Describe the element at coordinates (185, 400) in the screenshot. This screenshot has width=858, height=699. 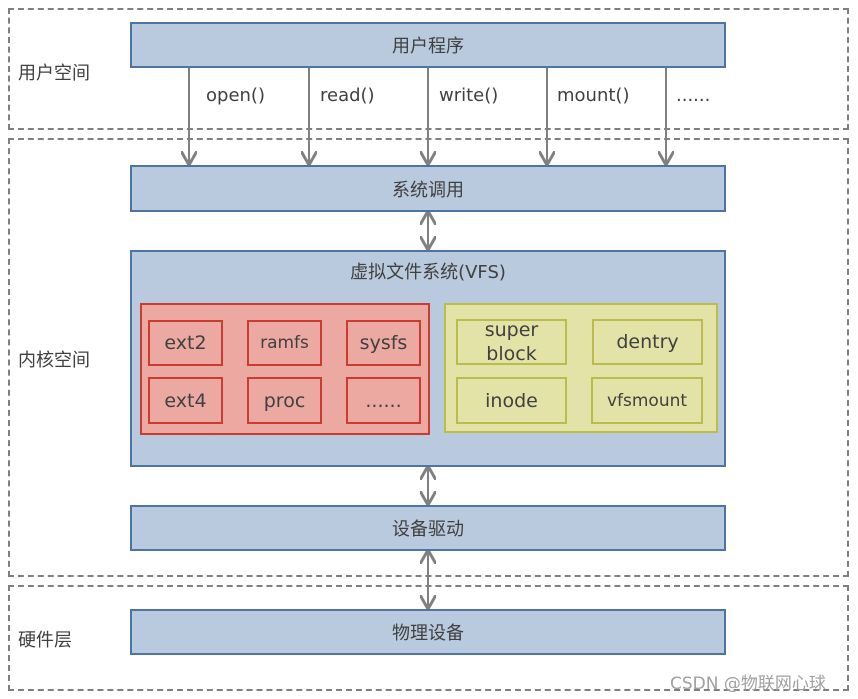
I see `fs-ext4: ext4` at that location.